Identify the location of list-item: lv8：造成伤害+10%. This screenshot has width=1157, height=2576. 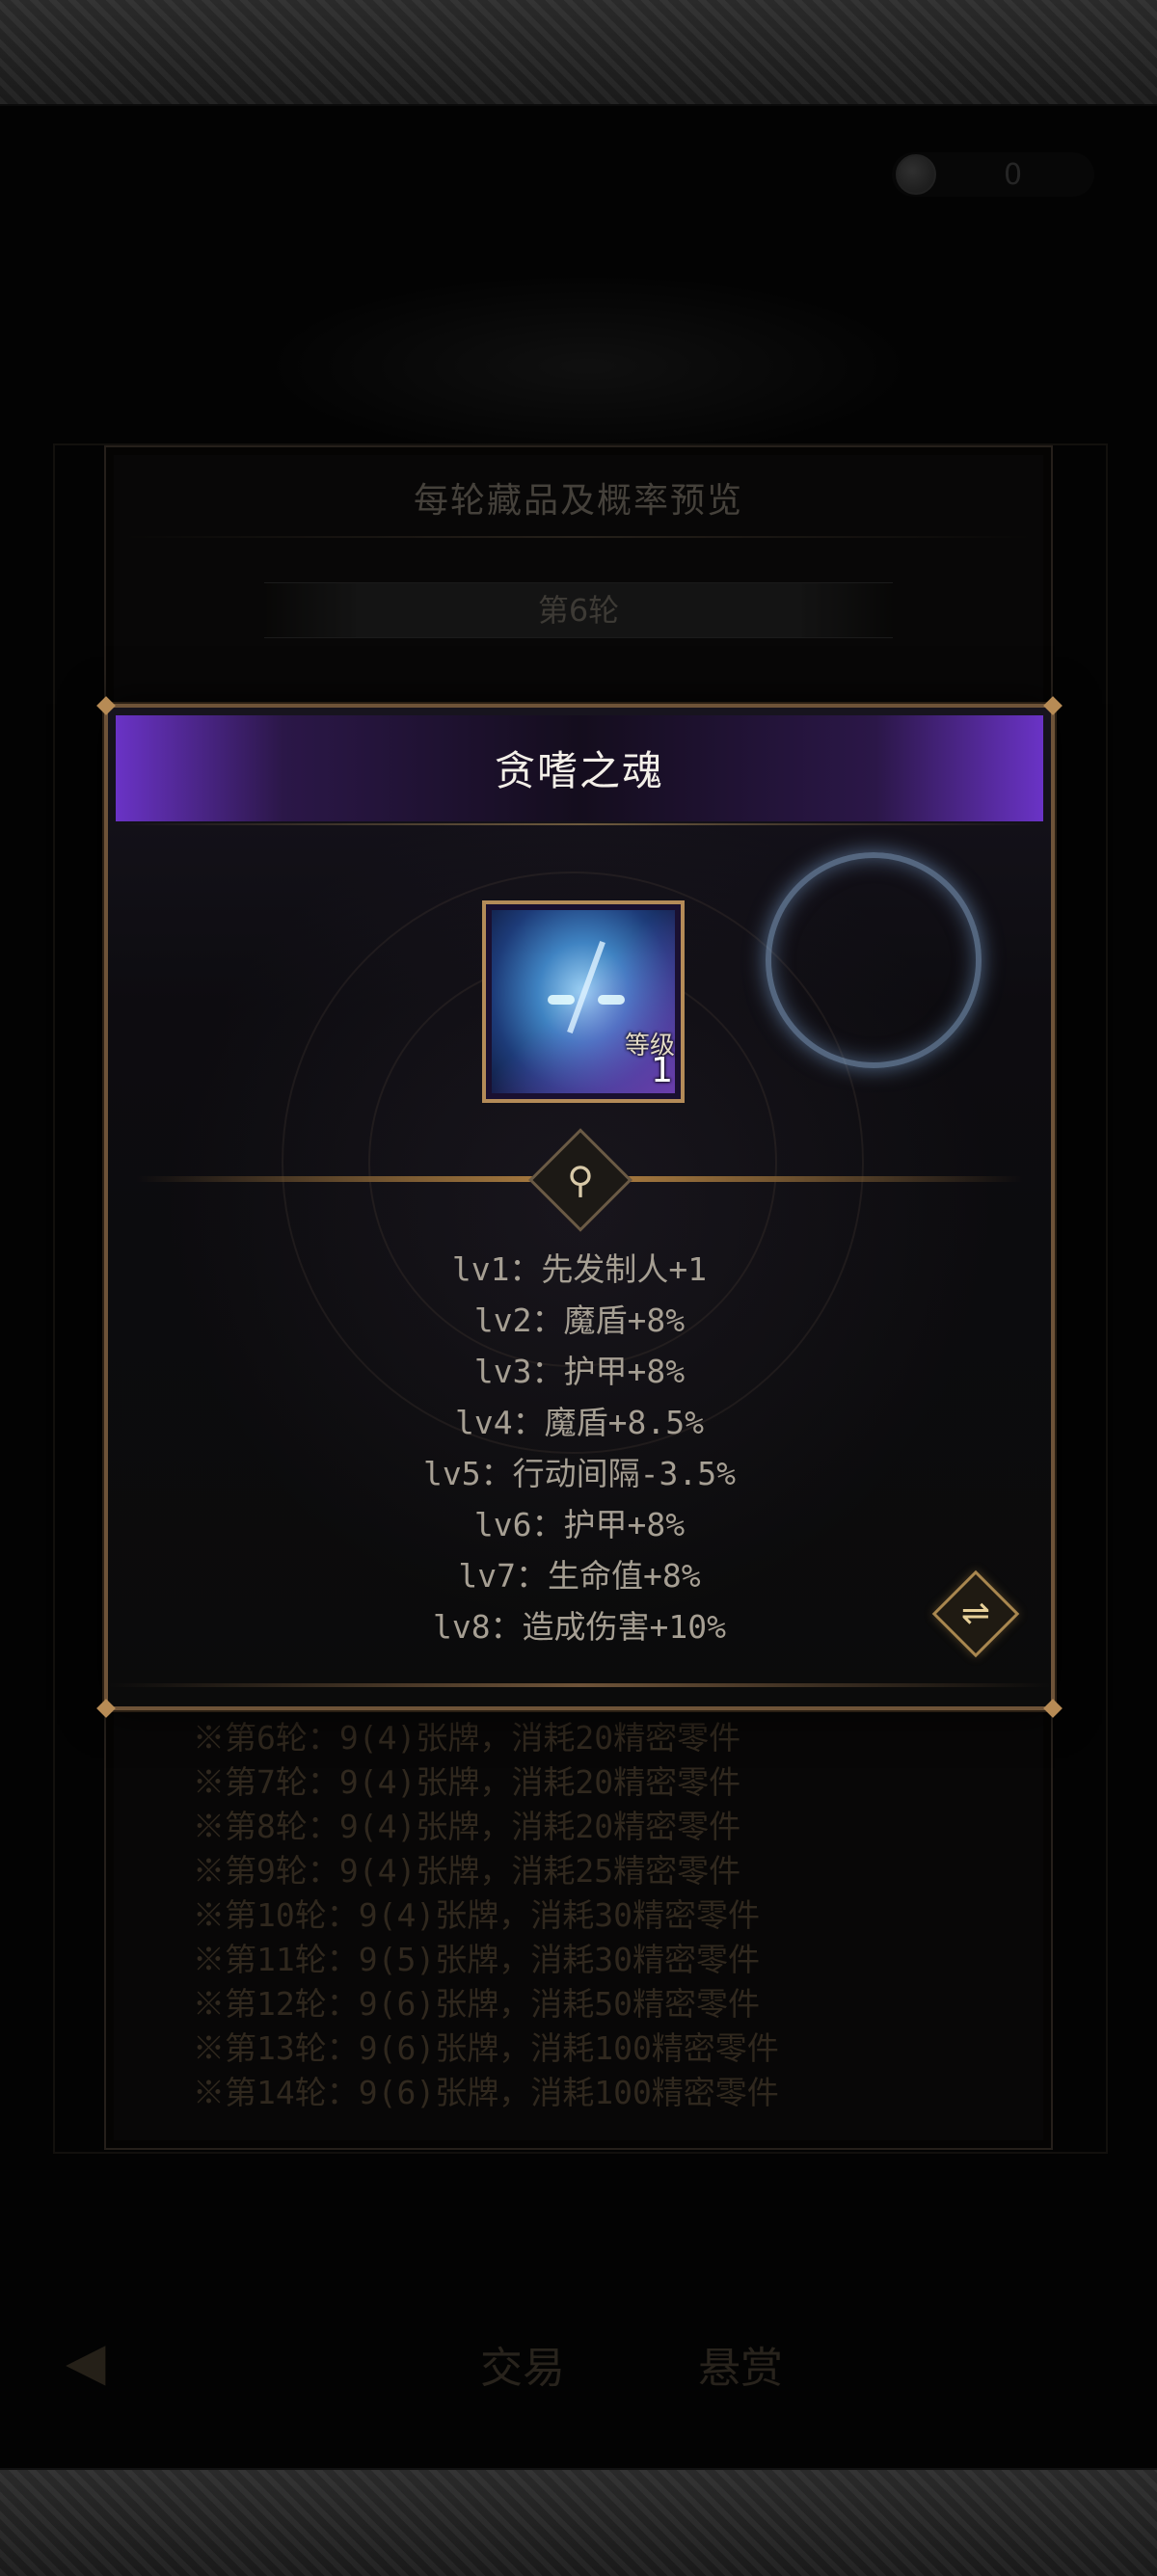
(579, 1627).